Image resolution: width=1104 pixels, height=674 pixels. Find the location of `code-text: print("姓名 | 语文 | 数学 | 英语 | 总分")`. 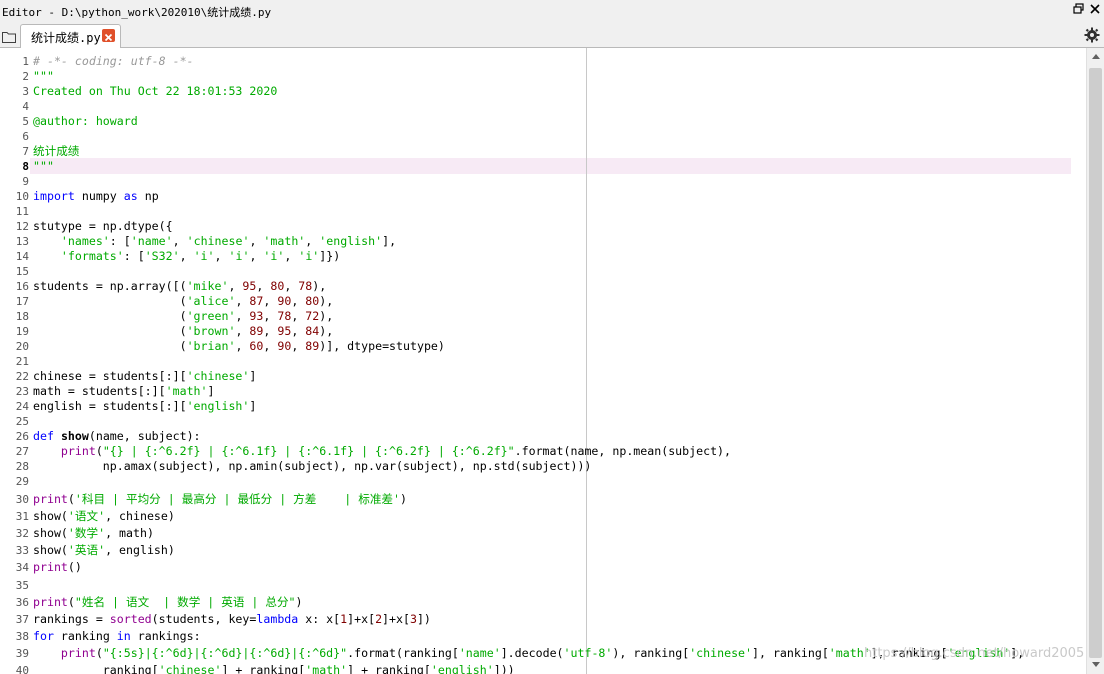

code-text: print("姓名 | 语文 | 数学 | 英语 | 总分") is located at coordinates (168, 602).